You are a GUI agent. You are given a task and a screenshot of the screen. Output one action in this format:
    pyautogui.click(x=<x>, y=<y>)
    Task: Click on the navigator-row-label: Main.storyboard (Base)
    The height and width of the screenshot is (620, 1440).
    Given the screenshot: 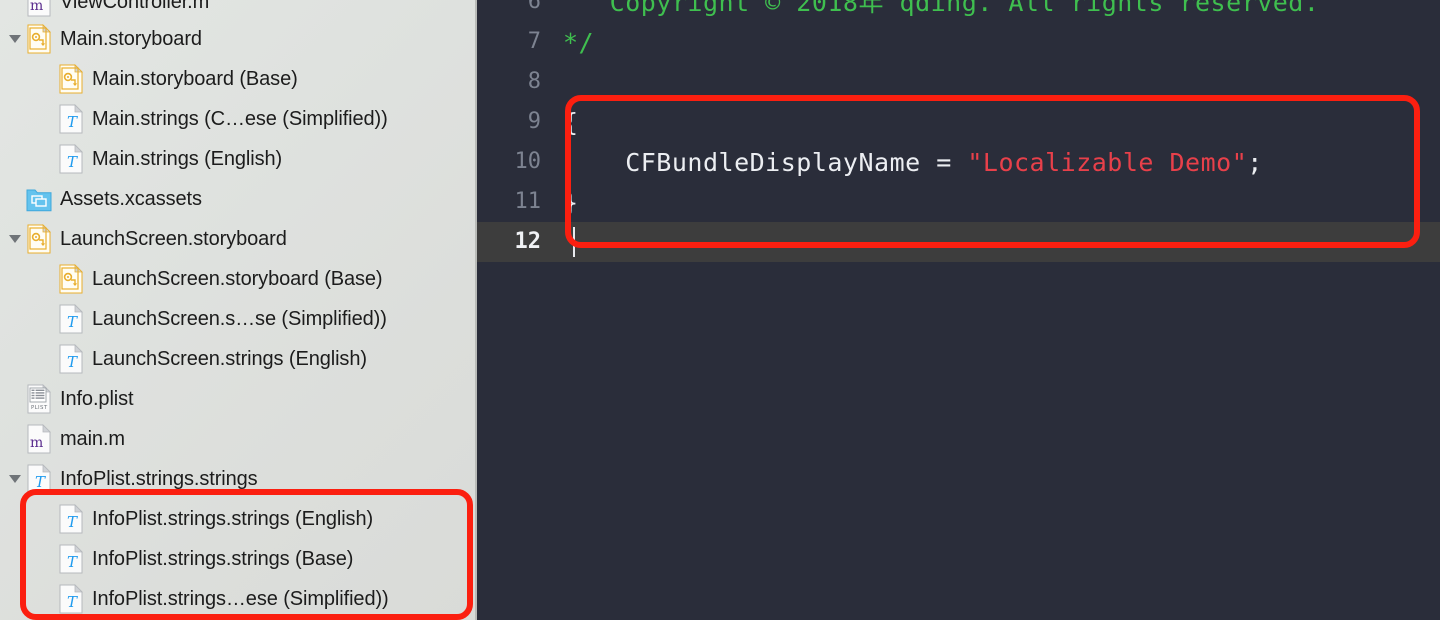 What is the action you would take?
    pyautogui.click(x=195, y=79)
    